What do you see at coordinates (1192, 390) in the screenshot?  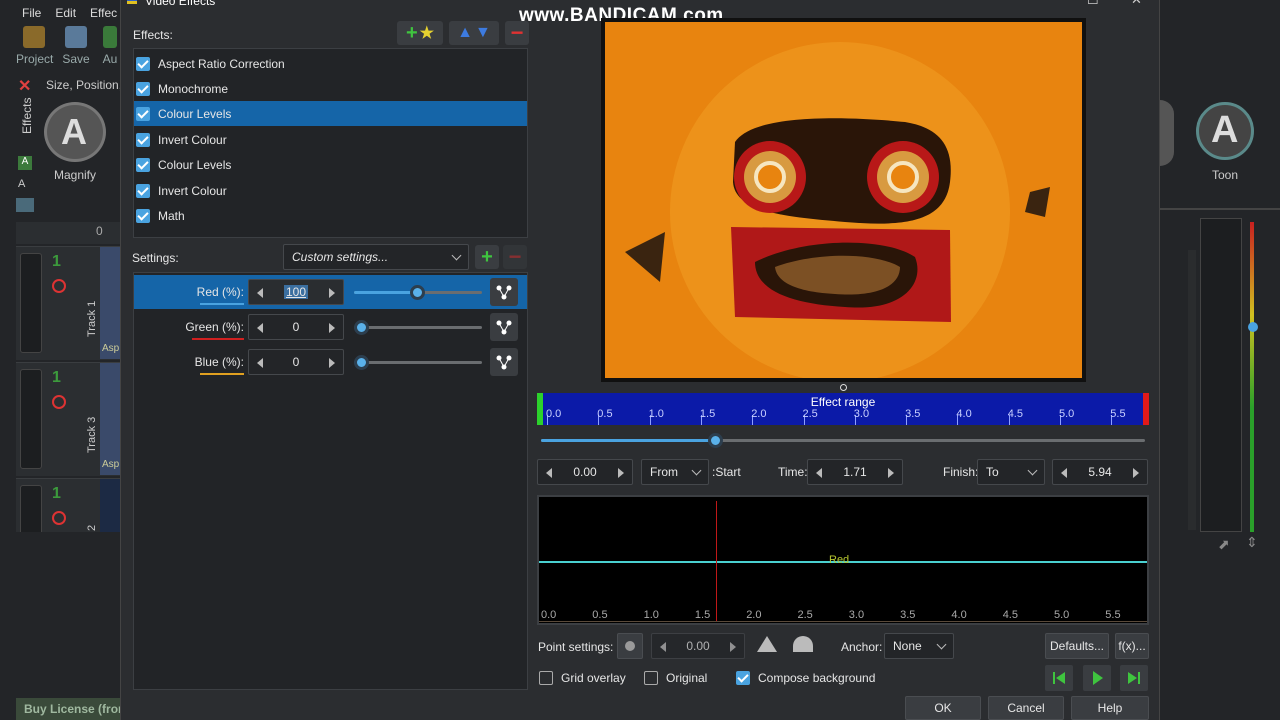 I see `scrollbar` at bounding box center [1192, 390].